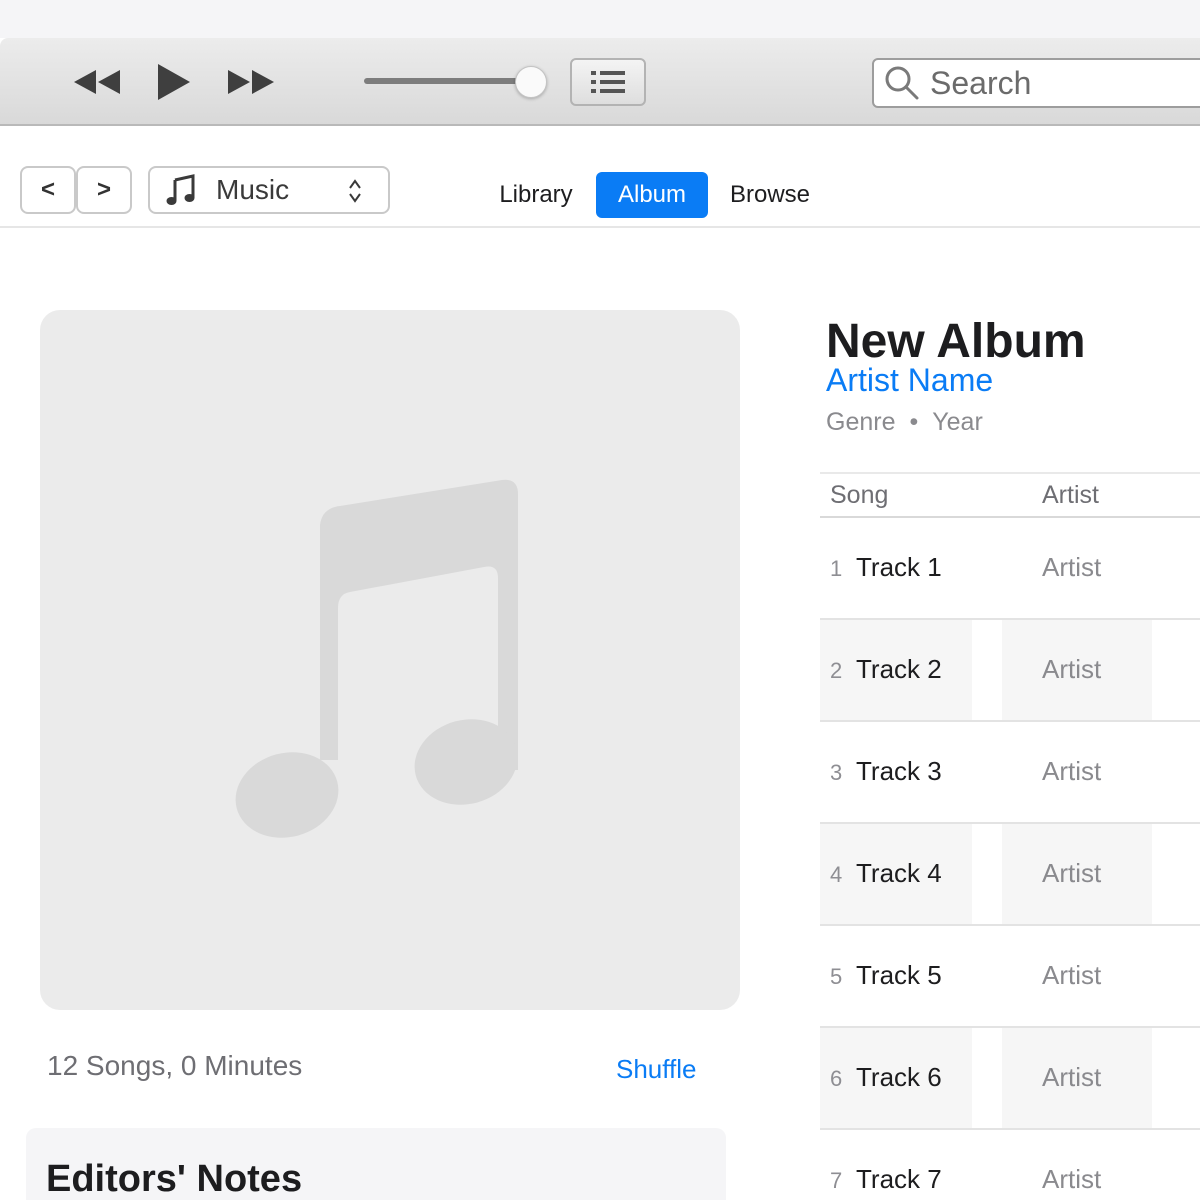 This screenshot has height=1200, width=1200. What do you see at coordinates (836, 1078) in the screenshot?
I see `track-number: 6` at bounding box center [836, 1078].